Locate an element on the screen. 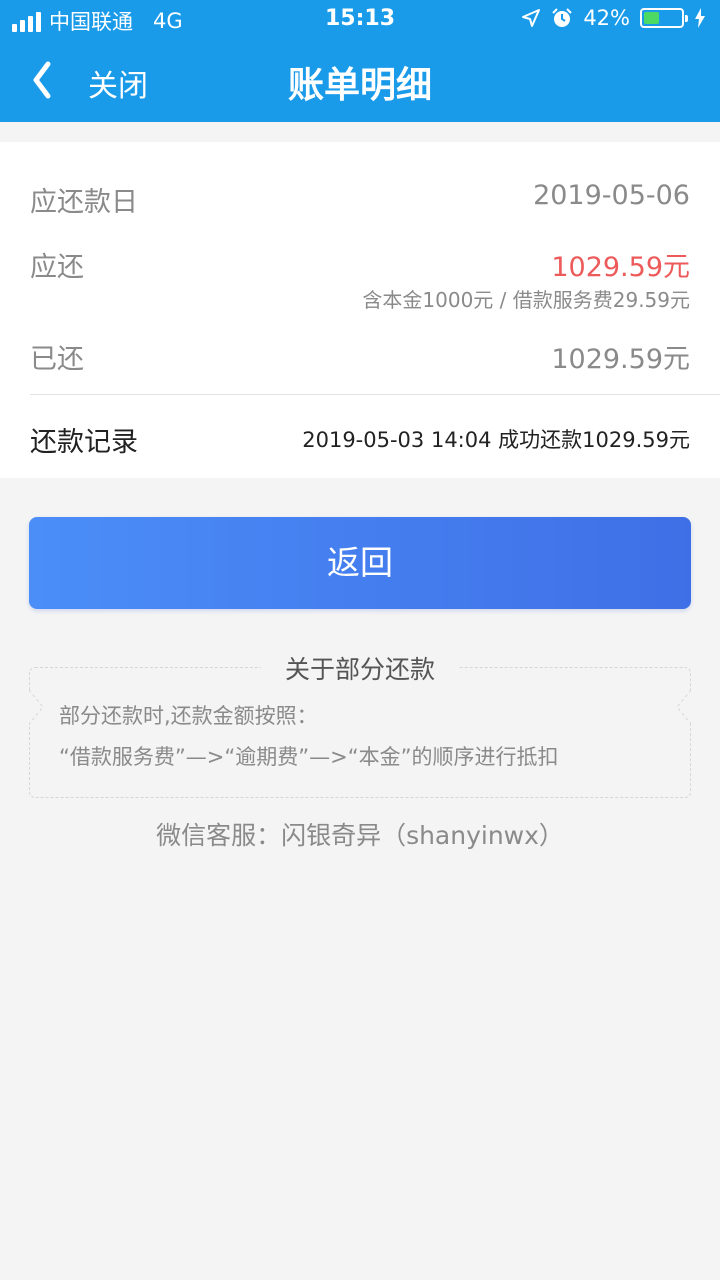  wechat-service-text: 微信客服：闪银奇异（shanyinwx） is located at coordinates (360, 835).